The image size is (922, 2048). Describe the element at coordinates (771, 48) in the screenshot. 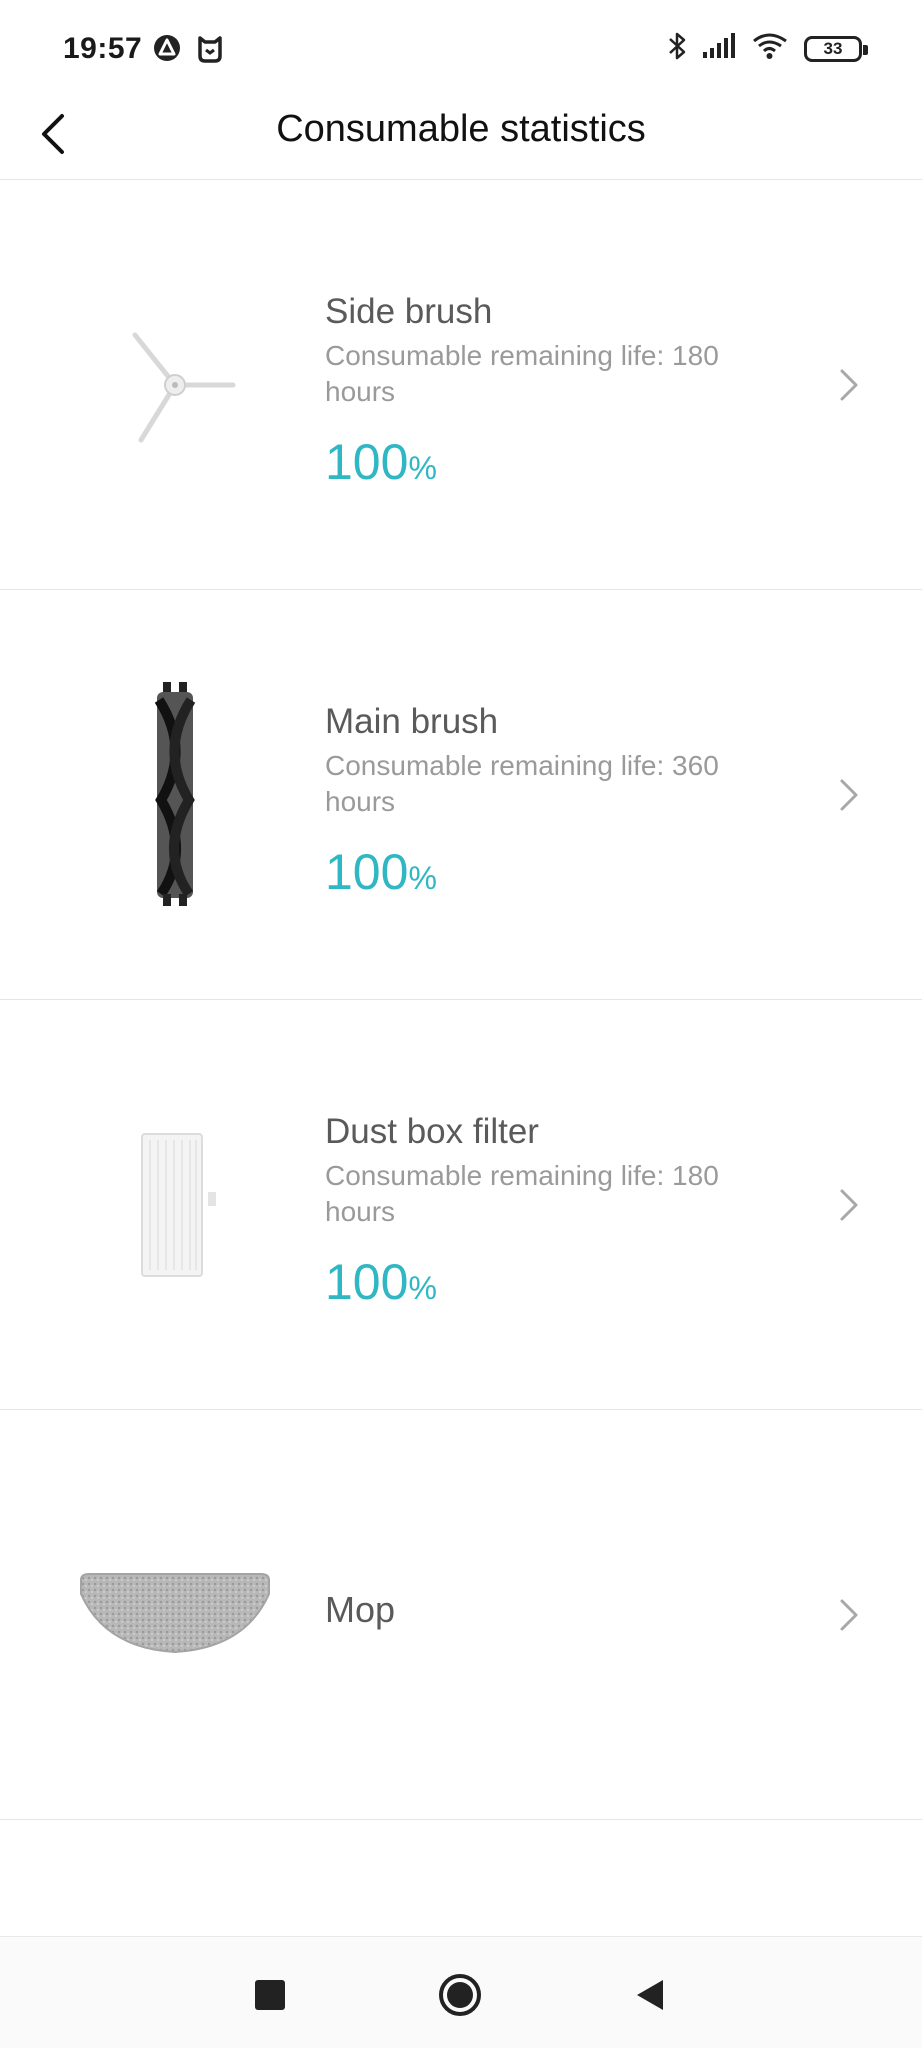

I see `wifi-icon` at that location.